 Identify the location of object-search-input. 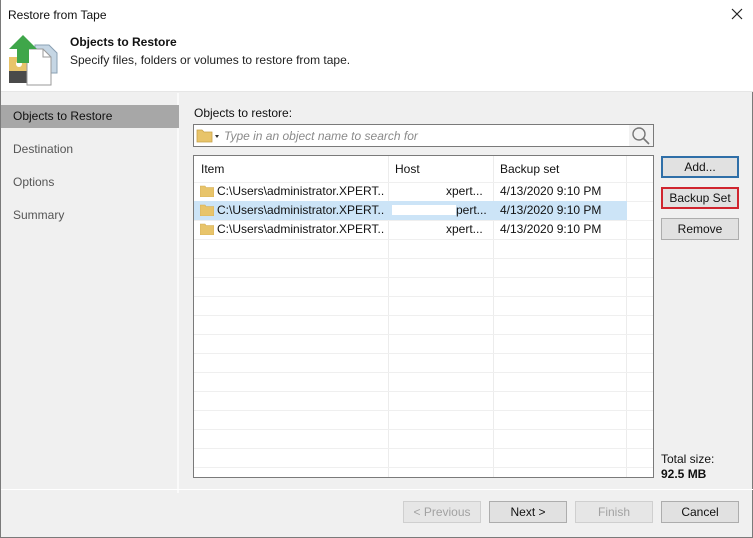
(422, 135).